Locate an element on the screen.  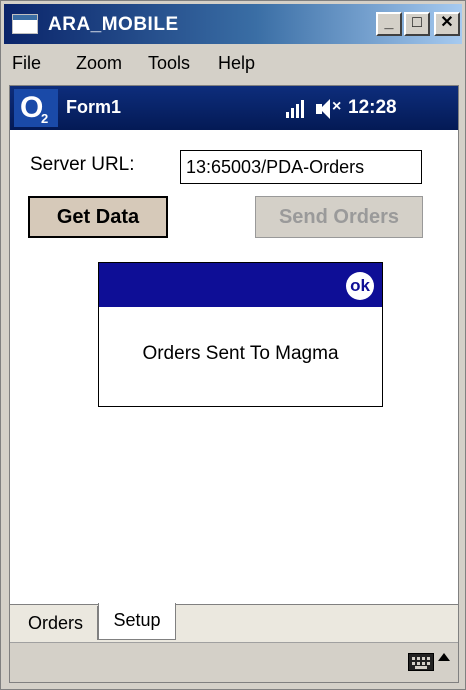
clock: 12:28 is located at coordinates (372, 108).